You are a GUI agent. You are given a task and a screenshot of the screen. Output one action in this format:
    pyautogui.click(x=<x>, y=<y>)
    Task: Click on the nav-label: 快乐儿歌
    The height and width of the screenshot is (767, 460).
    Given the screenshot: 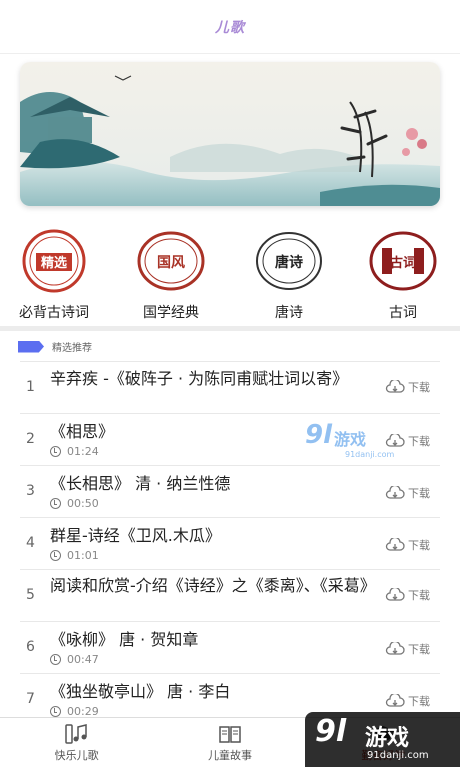 What is the action you would take?
    pyautogui.click(x=76, y=755)
    